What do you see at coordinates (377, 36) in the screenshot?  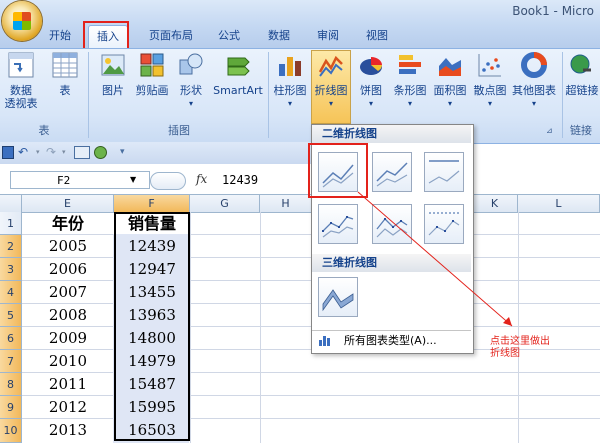 I see `tab-view: 视图` at bounding box center [377, 36].